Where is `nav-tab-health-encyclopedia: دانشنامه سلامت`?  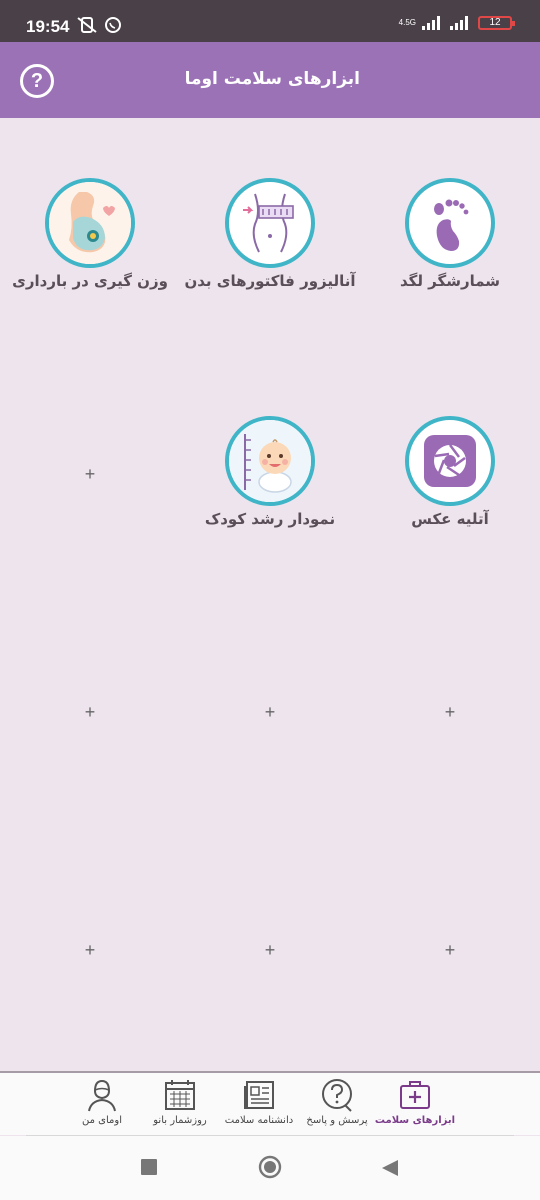
nav-tab-health-encyclopedia: دانشنامه سلامت is located at coordinates (259, 1101).